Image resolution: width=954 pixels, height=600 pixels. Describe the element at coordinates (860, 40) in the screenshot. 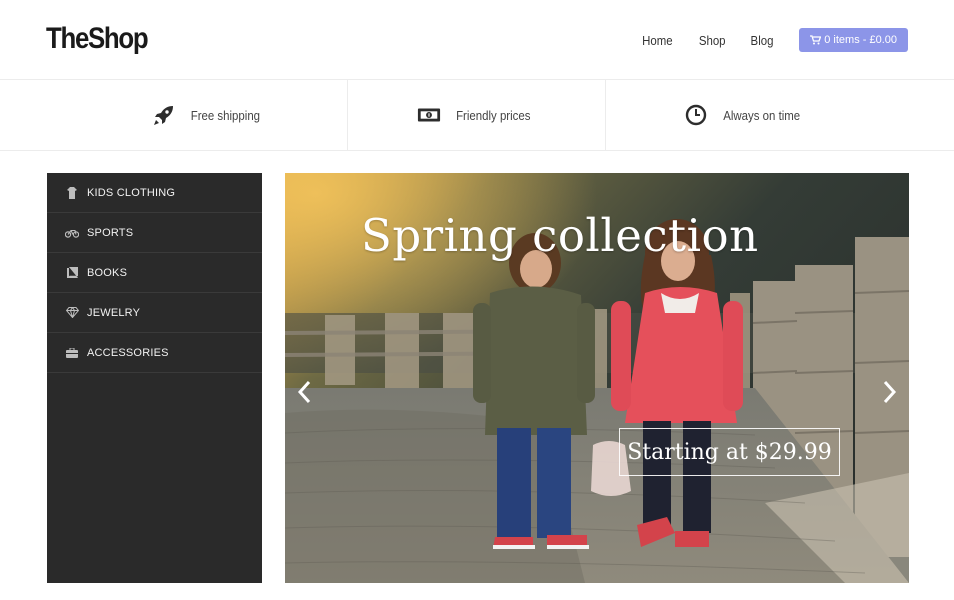

I see `cart-summary: 0 items - £0.00` at that location.